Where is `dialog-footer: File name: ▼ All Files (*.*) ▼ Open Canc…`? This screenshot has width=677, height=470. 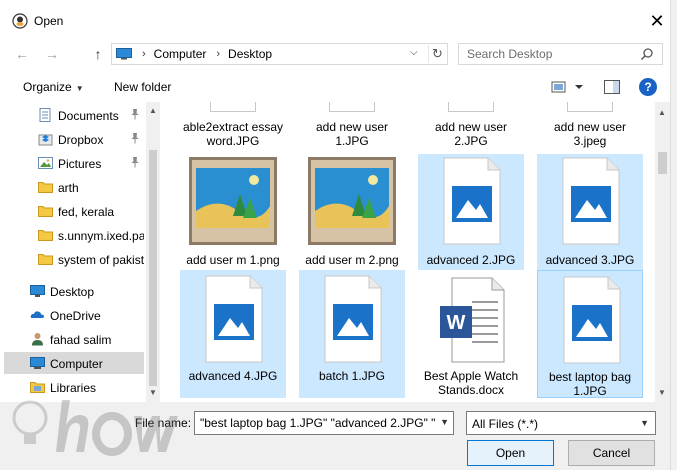
dialog-footer: File name: ▼ All Files (*.*) ▼ Open Canc… is located at coordinates (335, 436).